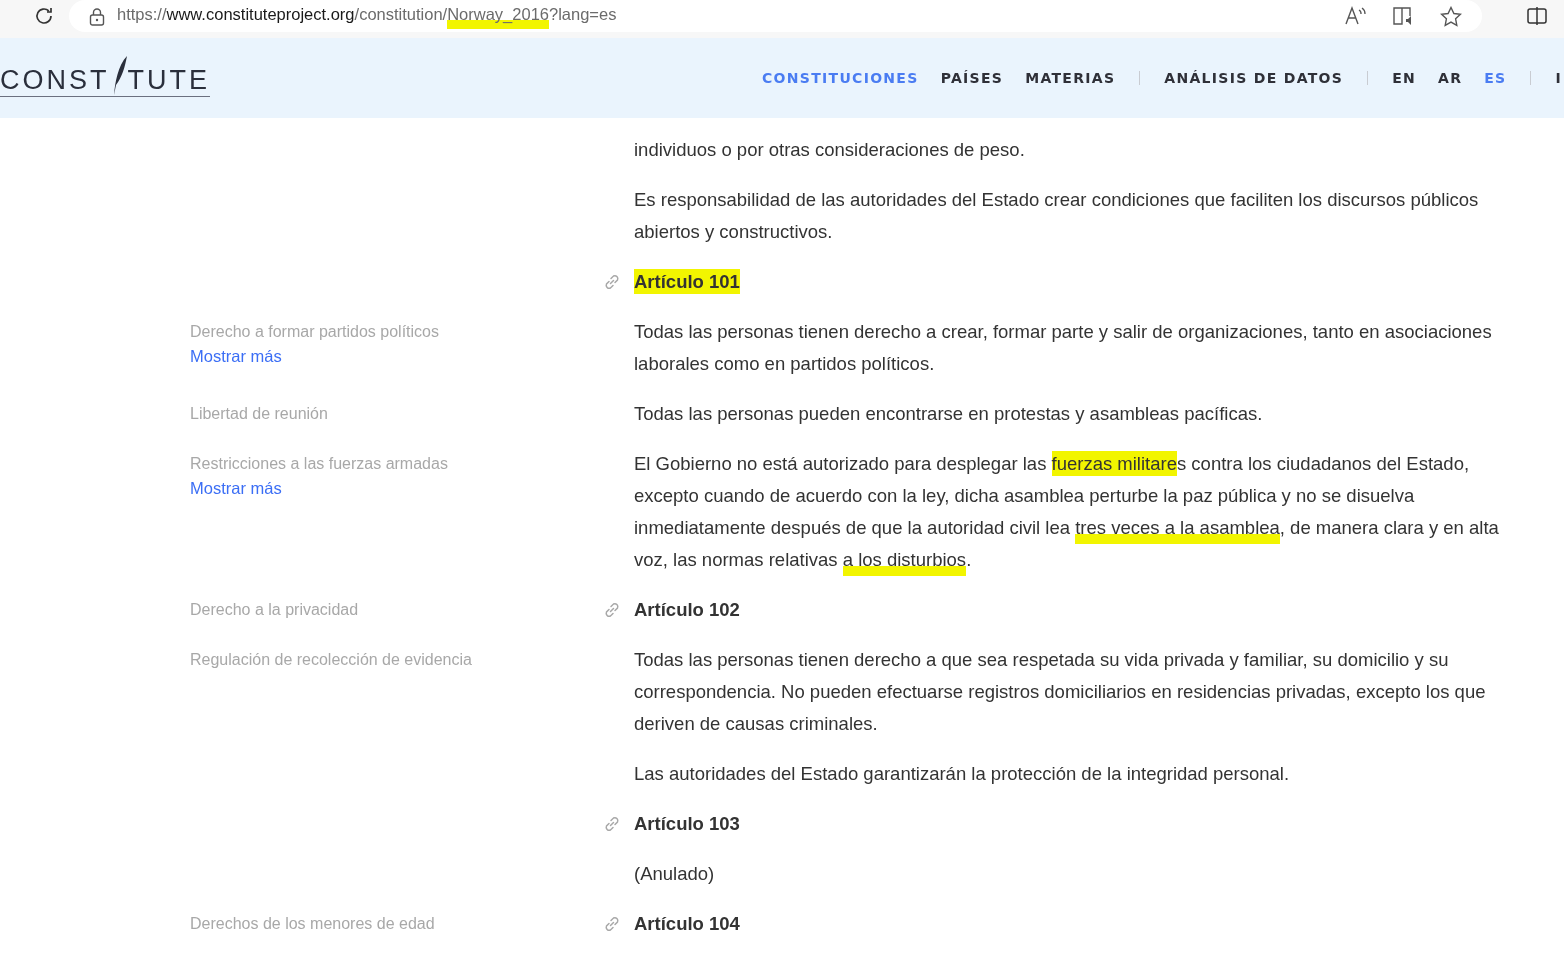 The width and height of the screenshot is (1564, 953). Describe the element at coordinates (972, 78) in the screenshot. I see `nav-link: PAÍSES` at that location.